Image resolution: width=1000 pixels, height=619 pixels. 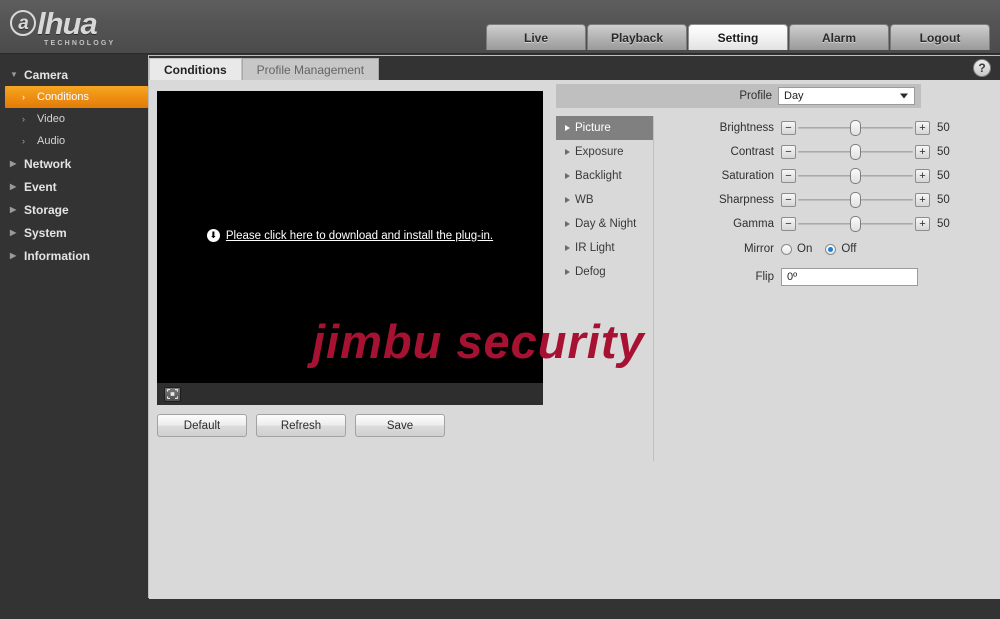 I want to click on nav-tab-live: Live, so click(x=536, y=37).